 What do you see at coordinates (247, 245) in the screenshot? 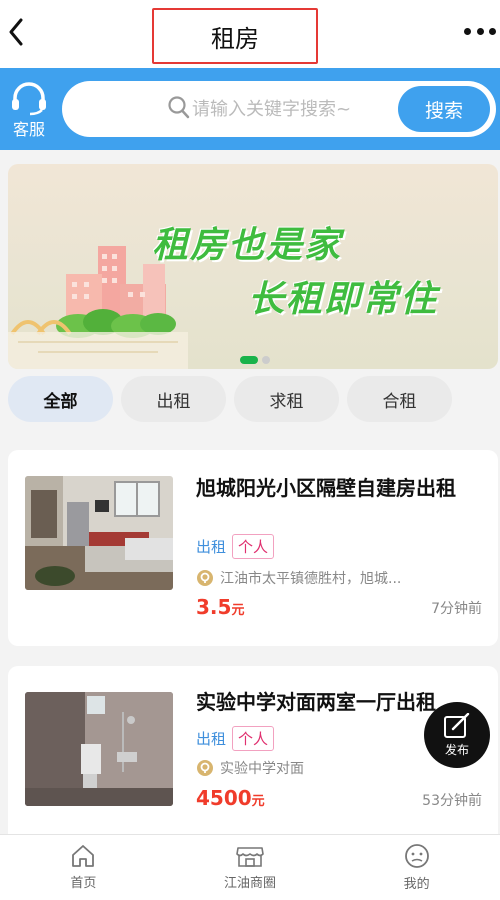
I see `banner-headline-1: 租房也是家` at bounding box center [247, 245].